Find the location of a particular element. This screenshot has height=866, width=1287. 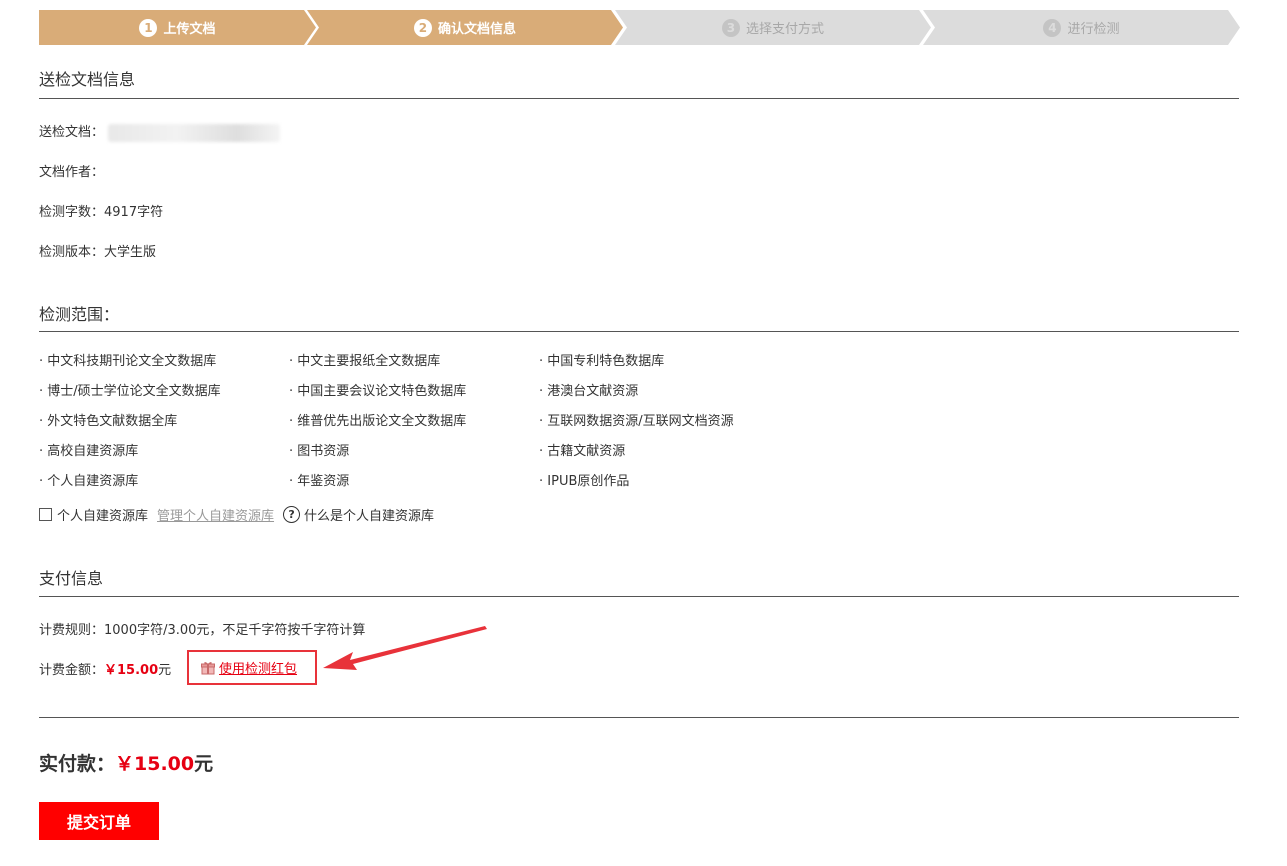

total-divider is located at coordinates (639, 717).